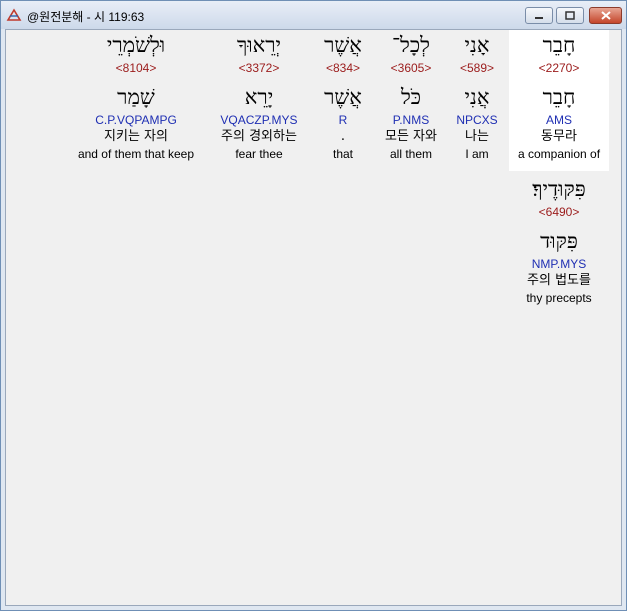 The width and height of the screenshot is (627, 611). Describe the element at coordinates (259, 68) in the screenshot. I see `strong-number: <3372>` at that location.